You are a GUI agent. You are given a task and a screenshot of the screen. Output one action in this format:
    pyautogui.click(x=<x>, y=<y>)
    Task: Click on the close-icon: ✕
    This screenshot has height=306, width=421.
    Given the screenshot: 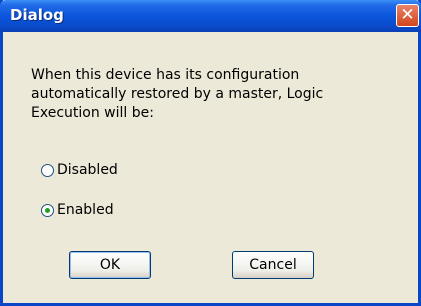 What is the action you would take?
    pyautogui.click(x=407, y=15)
    